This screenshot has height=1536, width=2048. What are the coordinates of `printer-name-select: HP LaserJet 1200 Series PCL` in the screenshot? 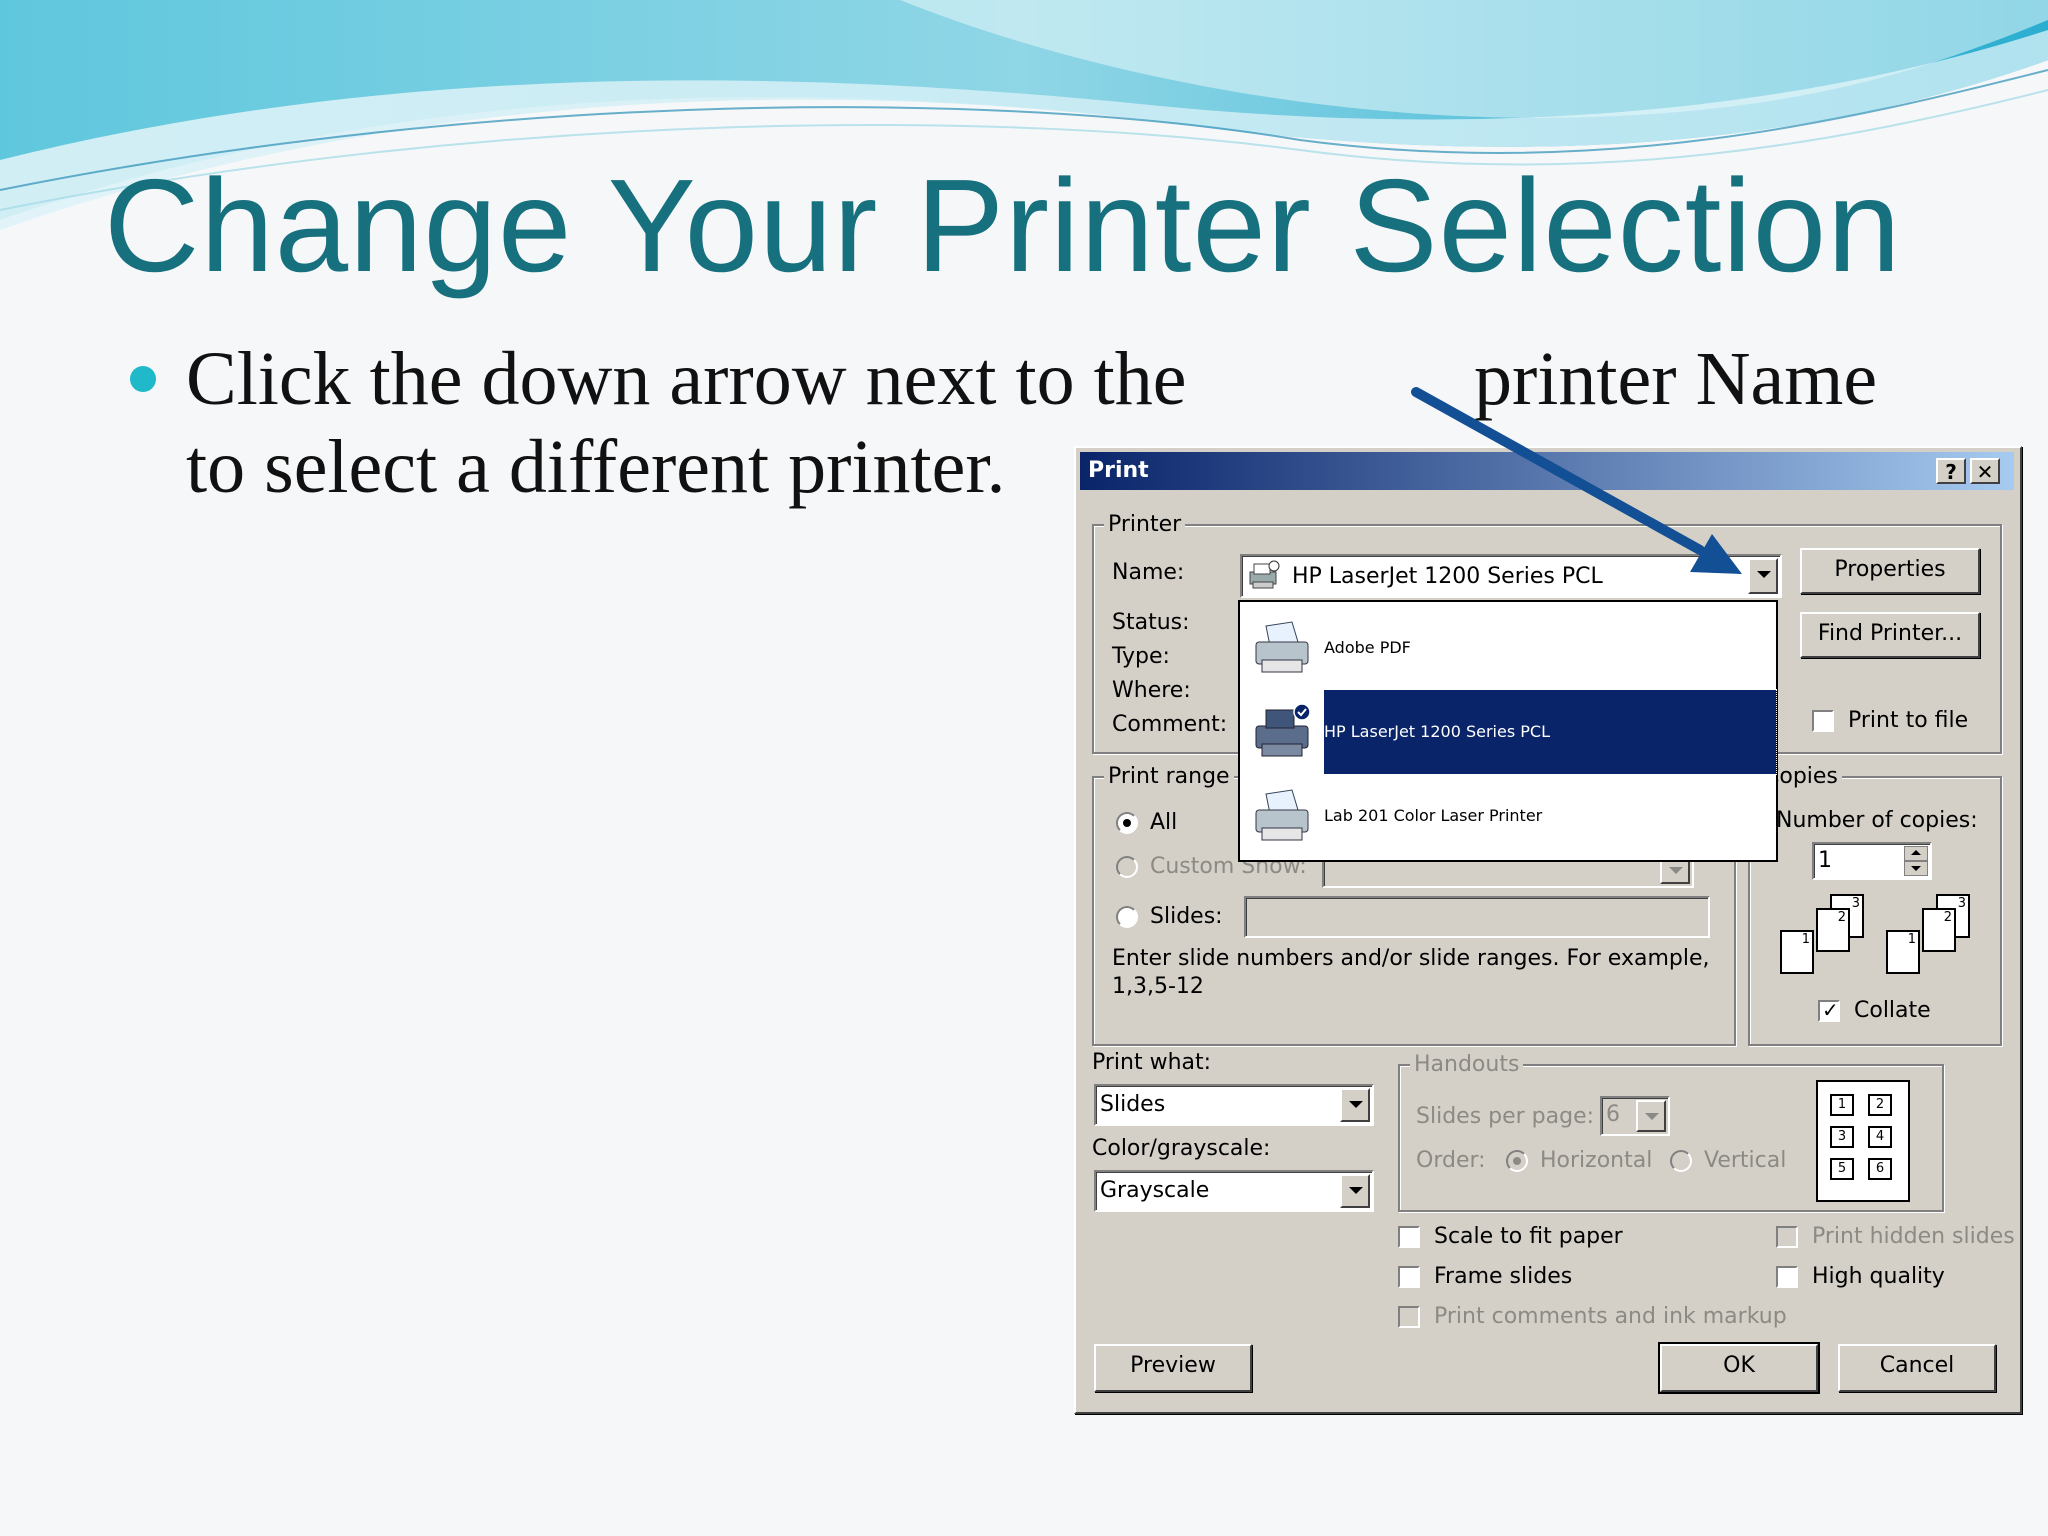 It's located at (1511, 576).